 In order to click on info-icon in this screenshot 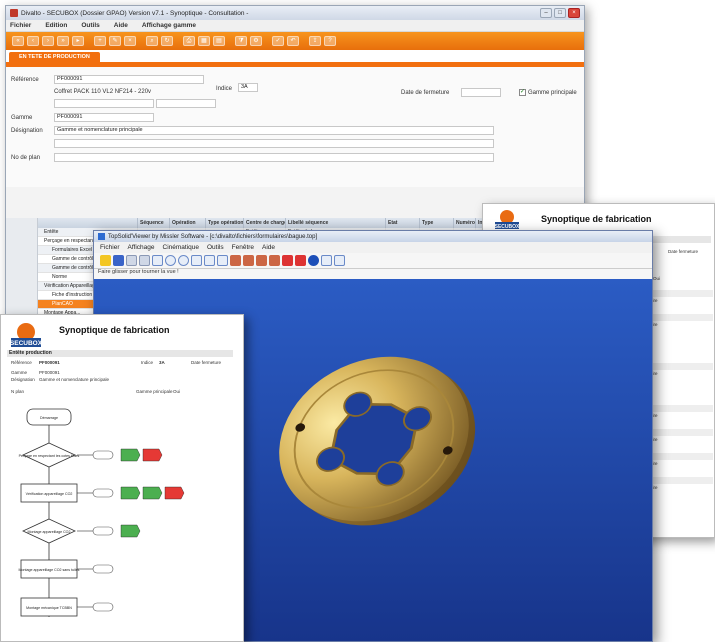, I will do `click(313, 260)`.